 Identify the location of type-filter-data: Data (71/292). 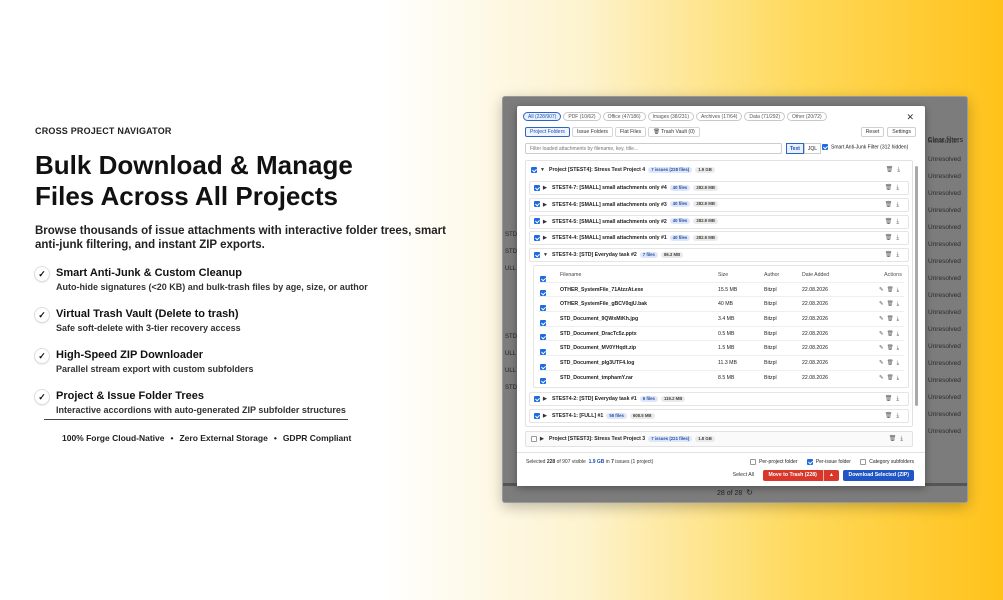
(764, 116).